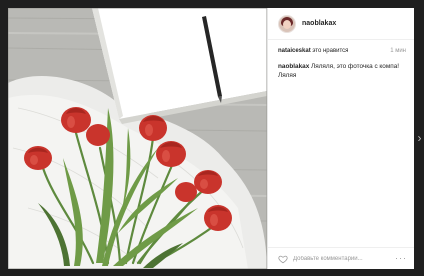 This screenshot has width=424, height=276. Describe the element at coordinates (329, 51) in the screenshot. I see `like-activity-text: это нравится` at that location.